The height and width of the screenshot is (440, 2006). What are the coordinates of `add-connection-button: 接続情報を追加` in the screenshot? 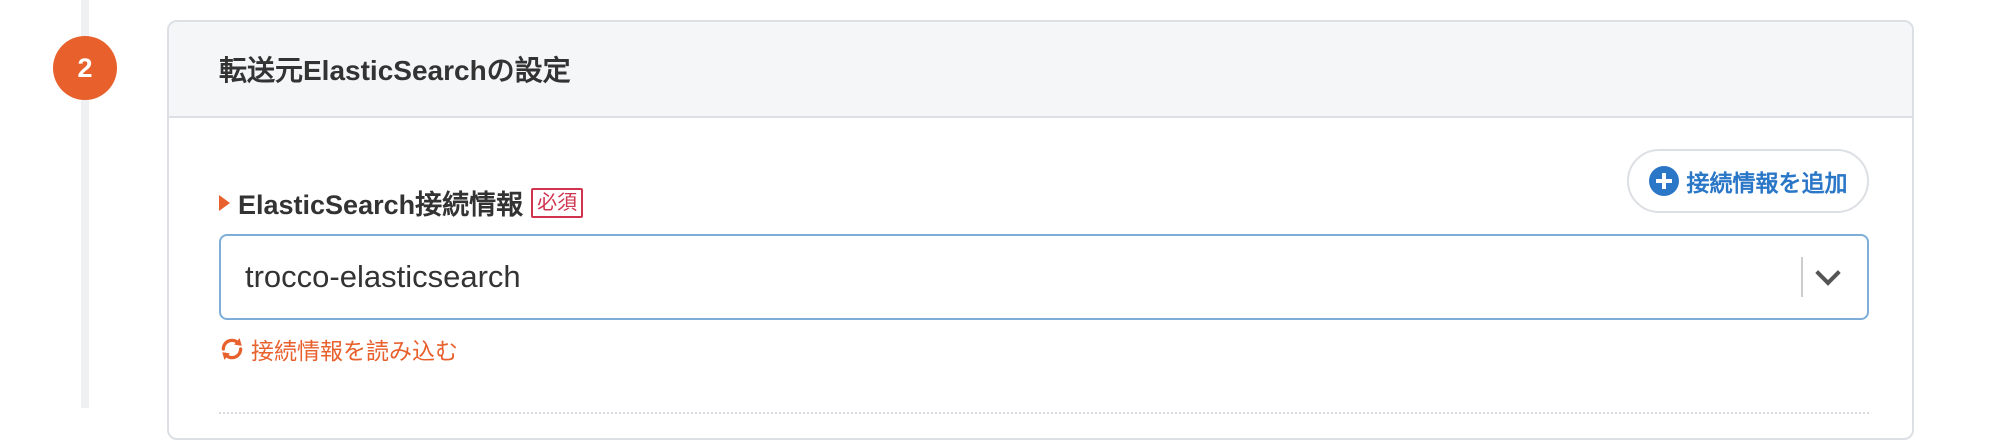 It's located at (1748, 181).